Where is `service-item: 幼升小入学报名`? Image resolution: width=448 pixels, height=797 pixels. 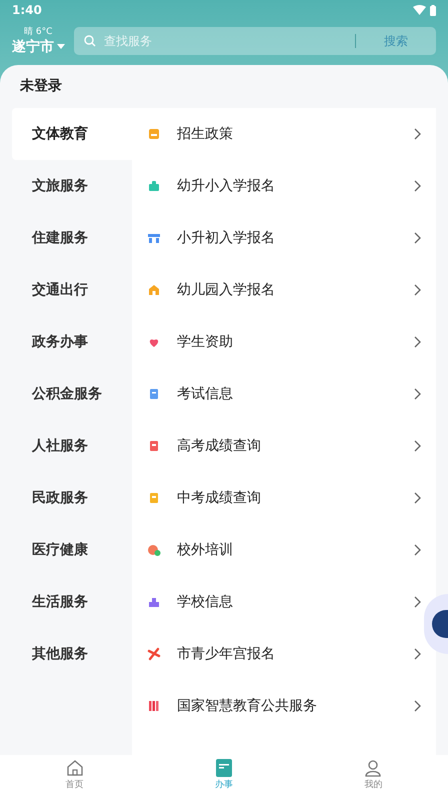 service-item: 幼升小入学报名 is located at coordinates (277, 186).